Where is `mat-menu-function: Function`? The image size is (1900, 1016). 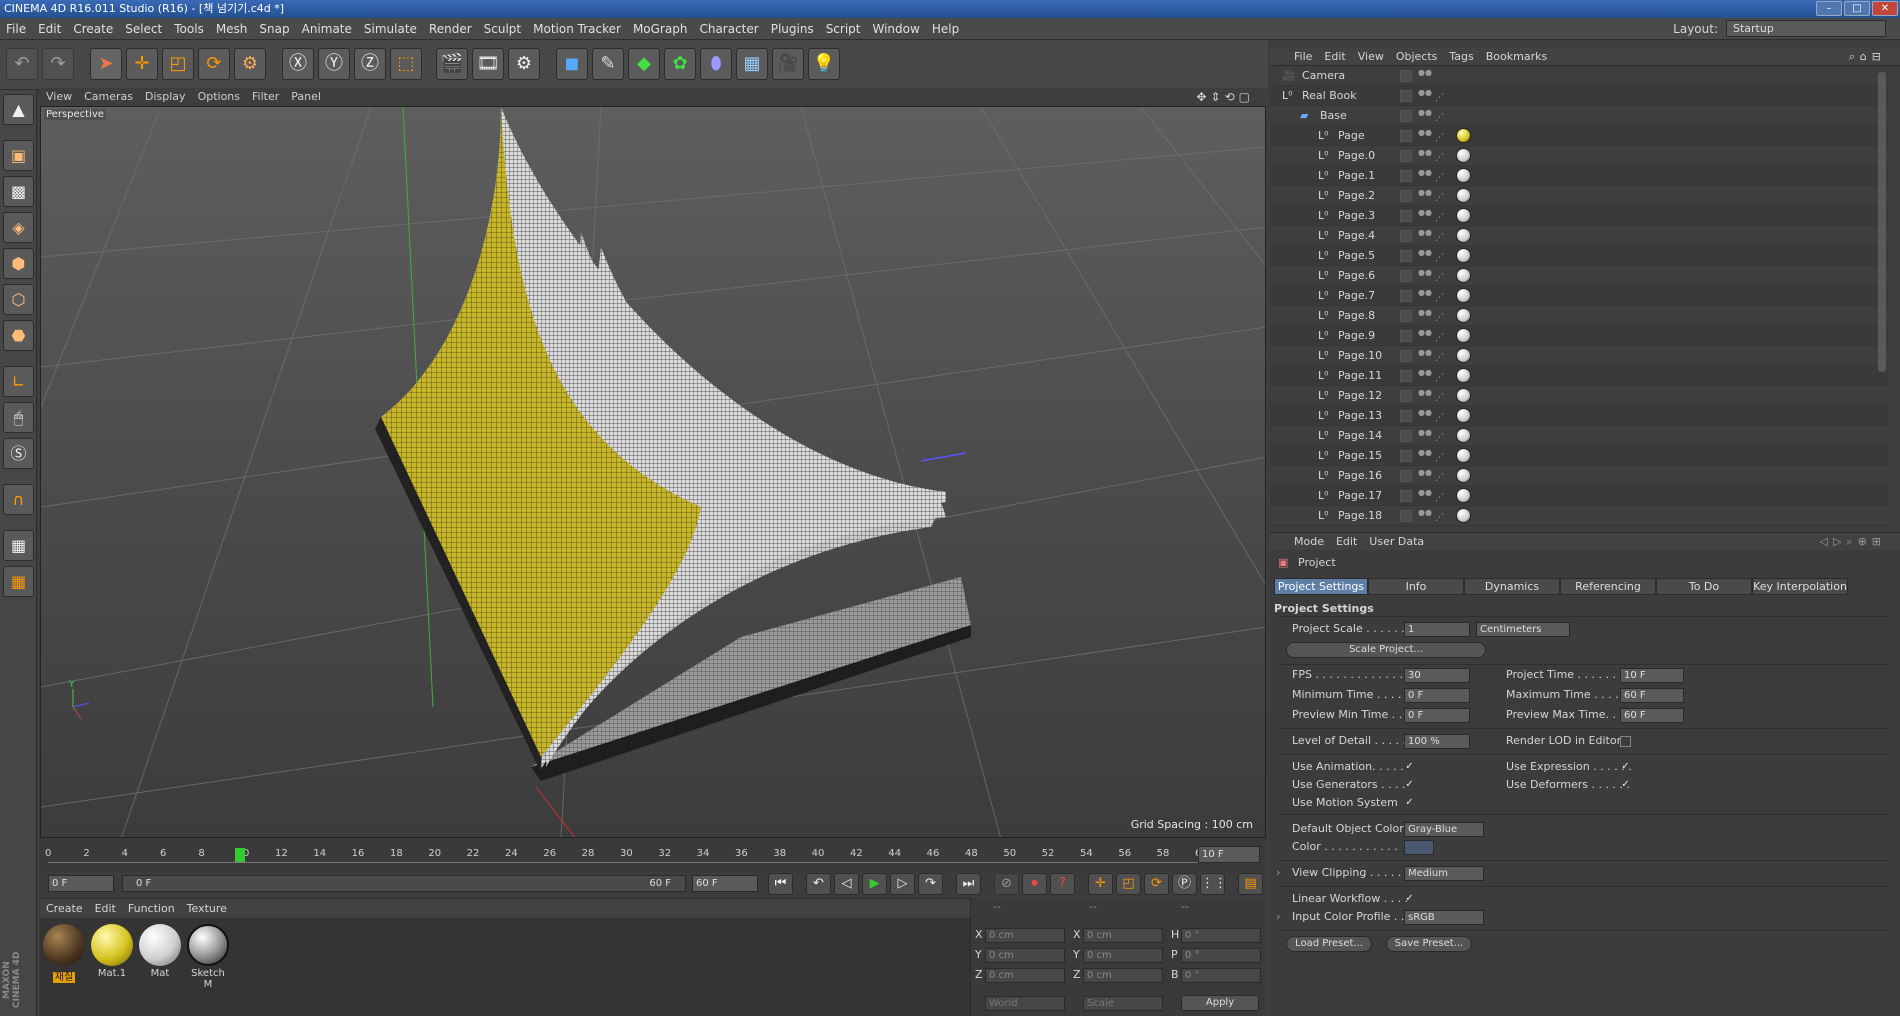
mat-menu-function: Function is located at coordinates (151, 909).